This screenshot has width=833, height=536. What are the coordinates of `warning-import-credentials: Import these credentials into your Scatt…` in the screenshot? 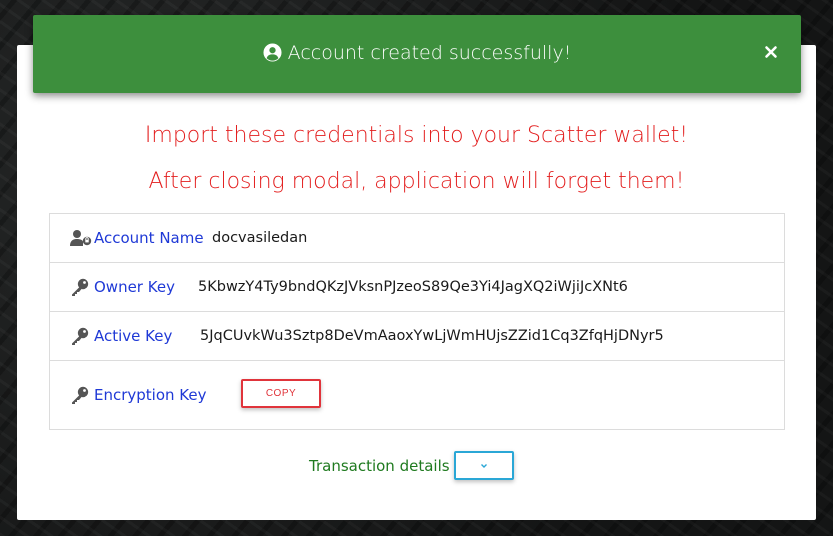 It's located at (416, 135).